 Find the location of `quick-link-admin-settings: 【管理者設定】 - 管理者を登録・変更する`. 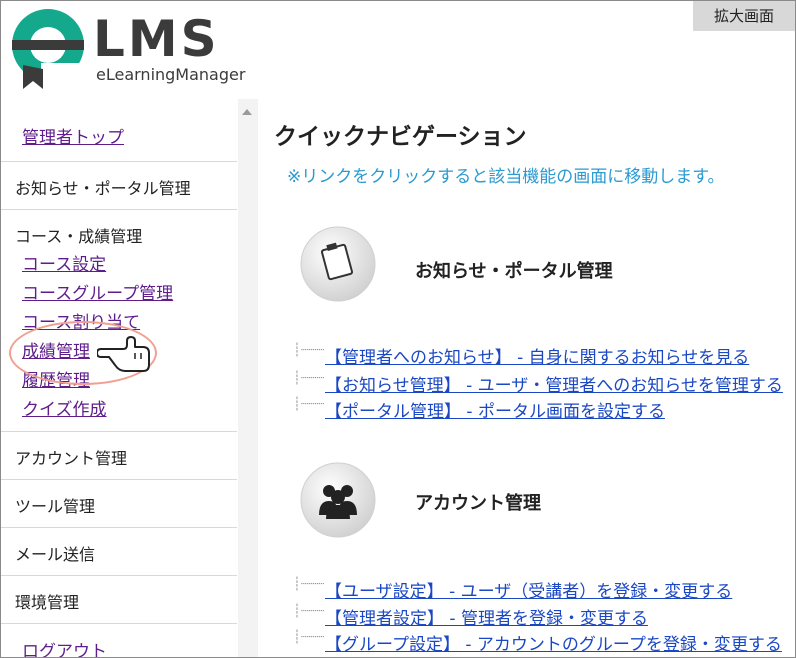

quick-link-admin-settings: 【管理者設定】 - 管理者を登録・変更する is located at coordinates (486, 616).